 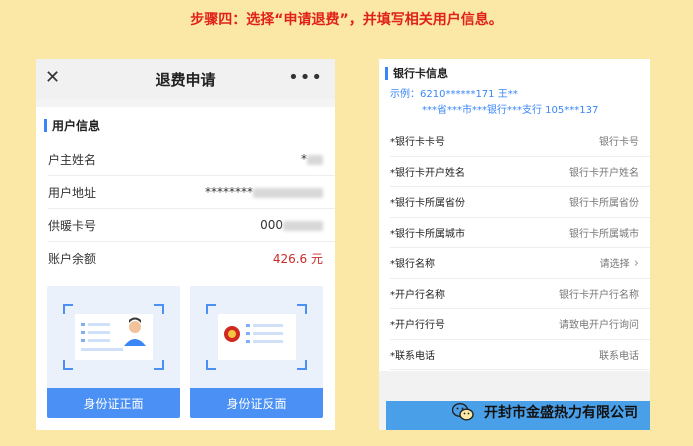 I want to click on field-label: *联系电话, so click(x=412, y=356).